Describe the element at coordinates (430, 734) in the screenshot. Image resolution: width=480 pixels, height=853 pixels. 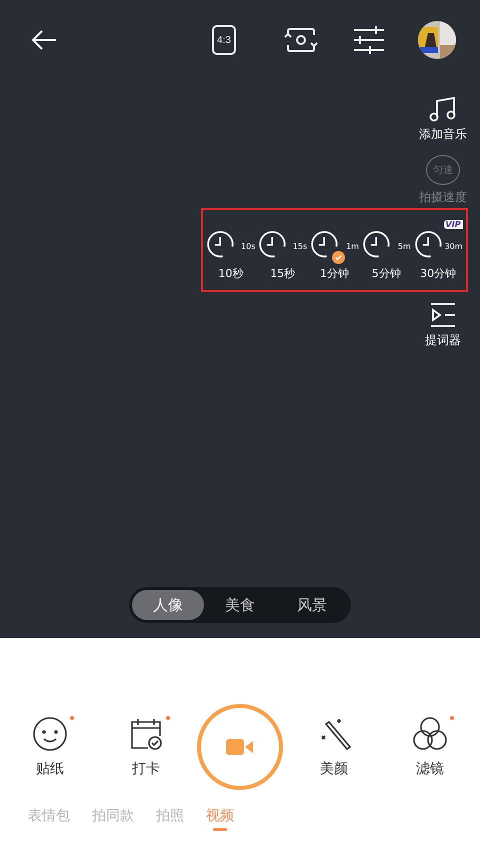
I see `filter-circles-icon` at that location.